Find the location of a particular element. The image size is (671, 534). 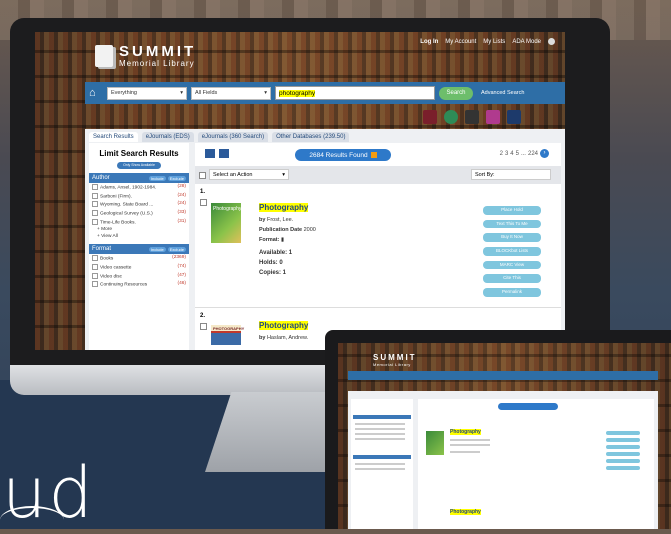

page-link: 2 is located at coordinates (501, 154).